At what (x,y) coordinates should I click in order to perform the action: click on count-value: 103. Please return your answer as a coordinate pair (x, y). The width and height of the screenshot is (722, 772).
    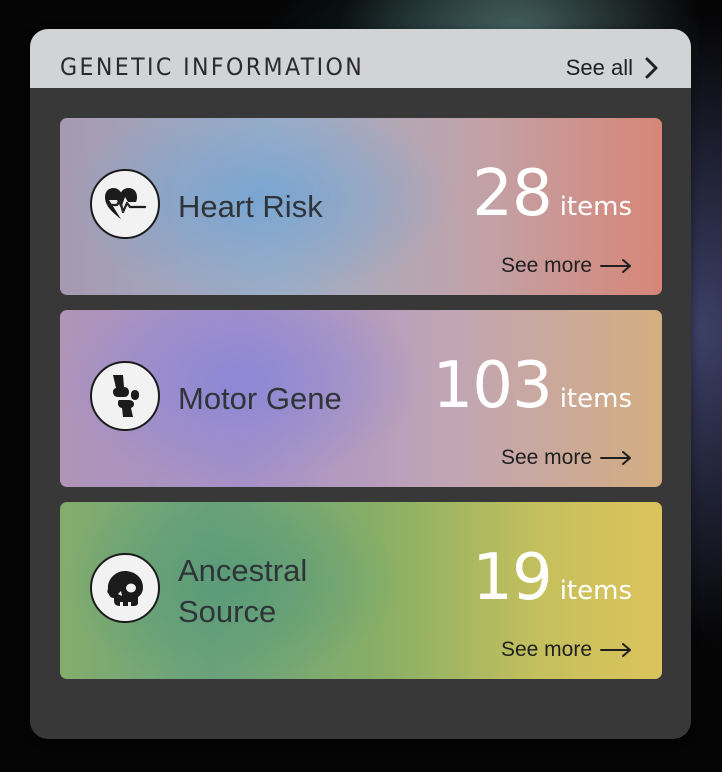
    Looking at the image, I should click on (492, 386).